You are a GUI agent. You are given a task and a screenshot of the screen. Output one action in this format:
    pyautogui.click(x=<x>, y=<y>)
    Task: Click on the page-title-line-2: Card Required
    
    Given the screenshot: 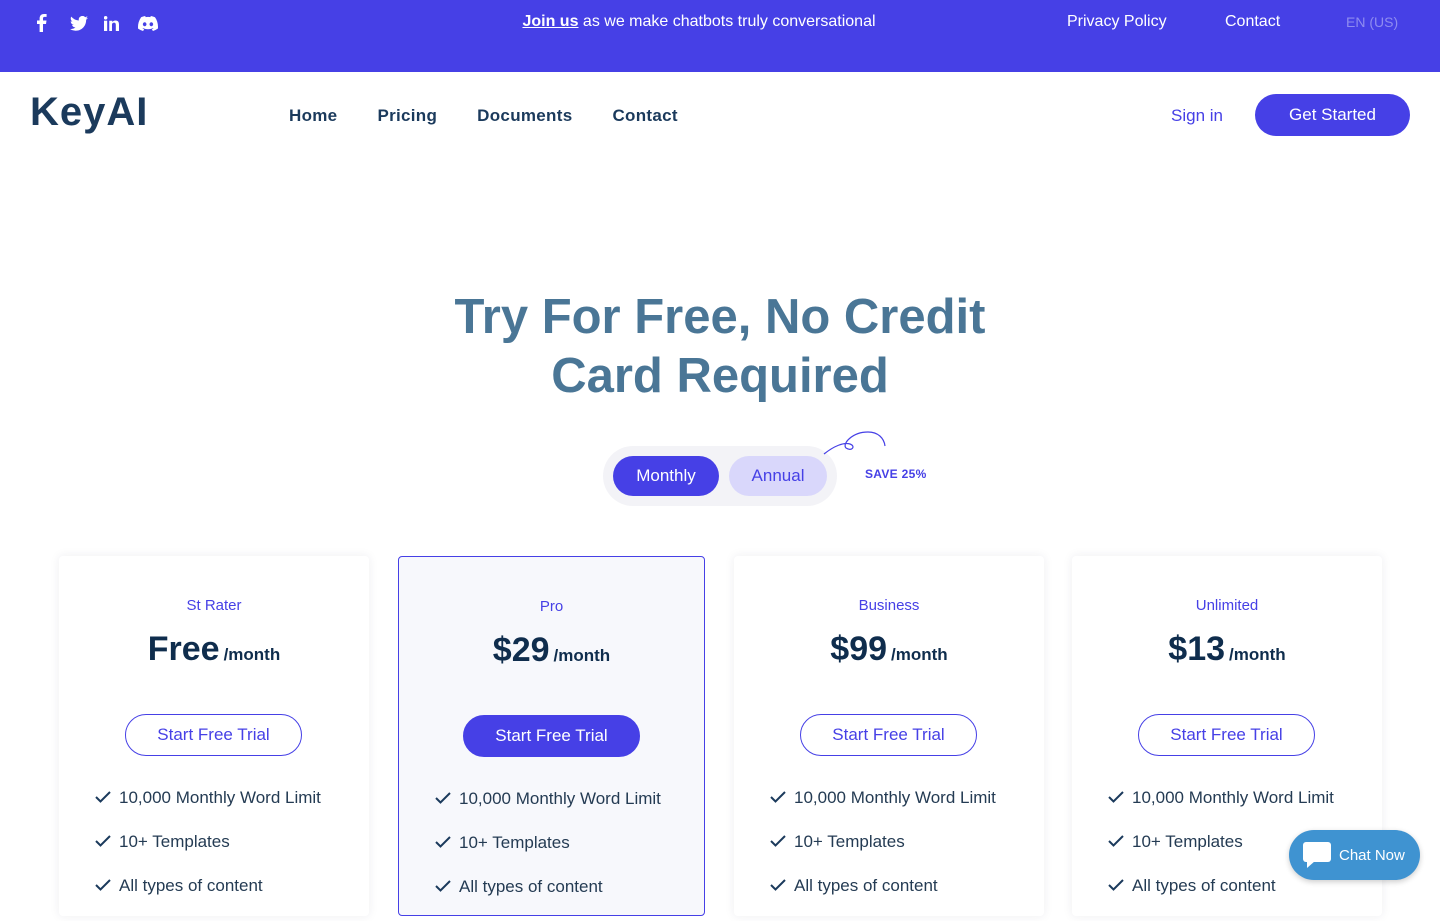 What is the action you would take?
    pyautogui.click(x=720, y=376)
    